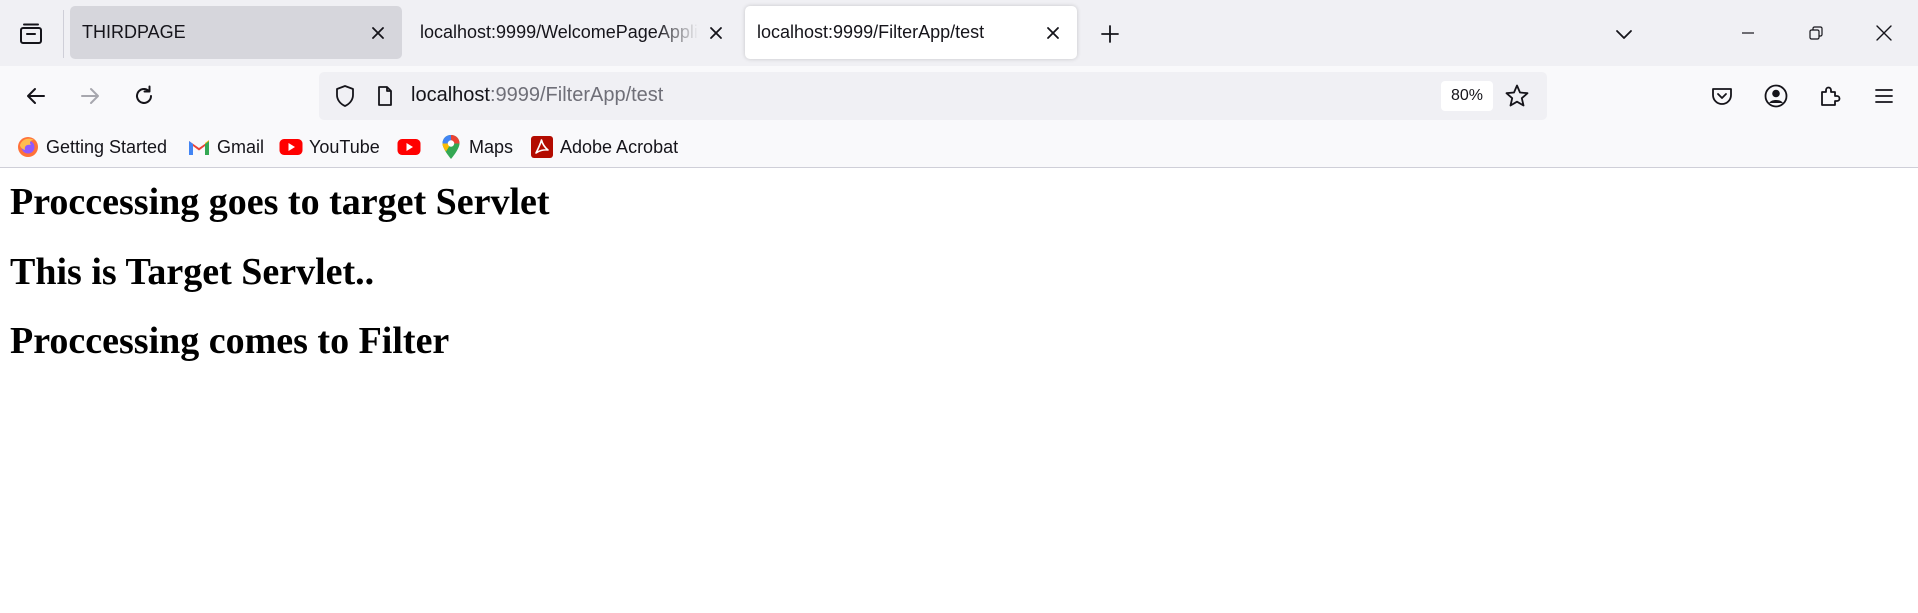  I want to click on gmail-icon, so click(199, 147).